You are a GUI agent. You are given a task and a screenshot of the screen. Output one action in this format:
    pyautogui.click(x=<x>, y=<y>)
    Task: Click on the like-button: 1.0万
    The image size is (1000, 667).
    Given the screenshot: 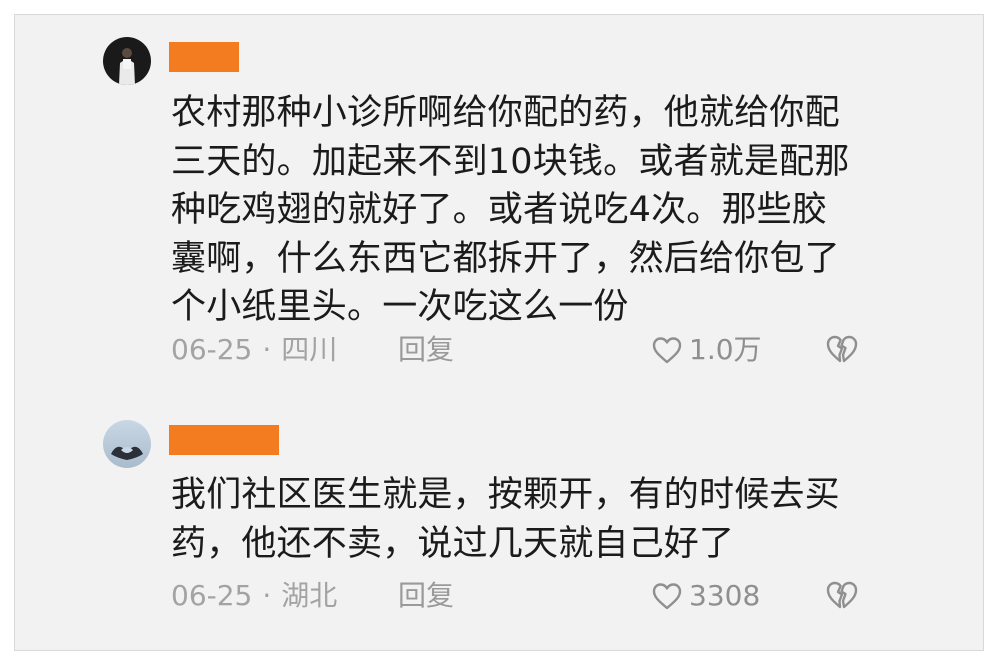 What is the action you would take?
    pyautogui.click(x=706, y=350)
    